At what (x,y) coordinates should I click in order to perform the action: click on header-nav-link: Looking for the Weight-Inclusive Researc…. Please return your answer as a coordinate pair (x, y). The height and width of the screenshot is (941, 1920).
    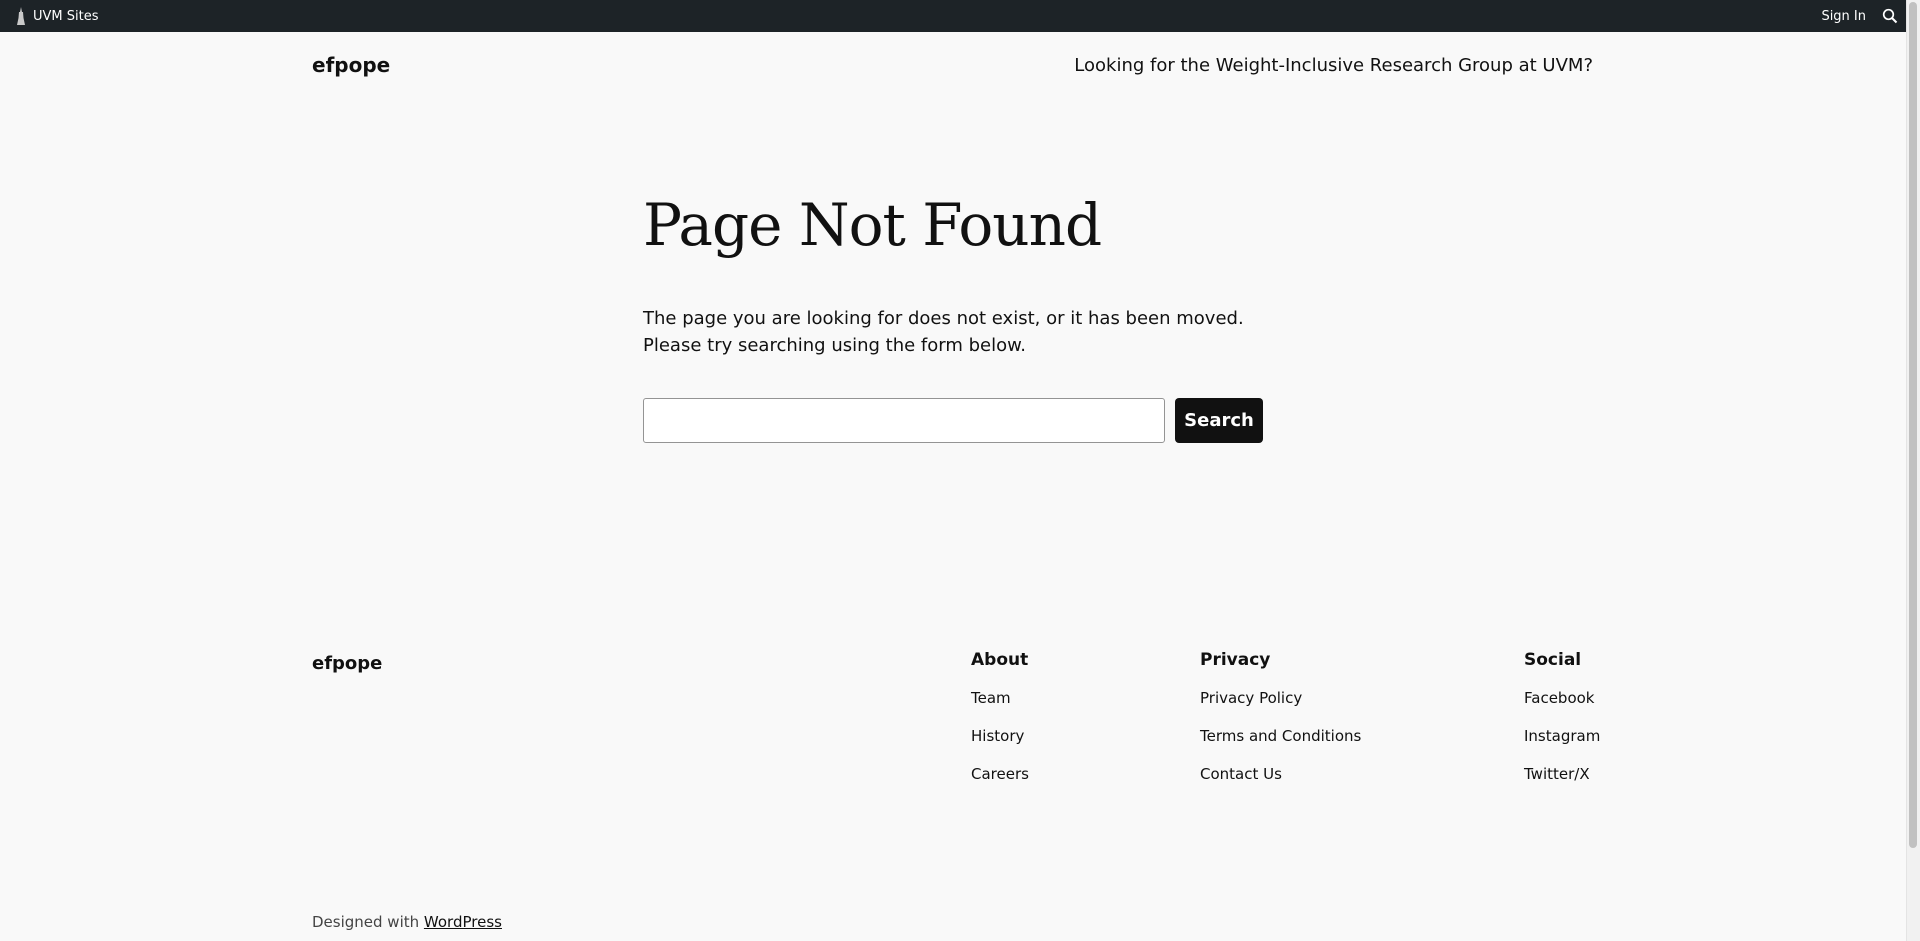
    Looking at the image, I should click on (1333, 65).